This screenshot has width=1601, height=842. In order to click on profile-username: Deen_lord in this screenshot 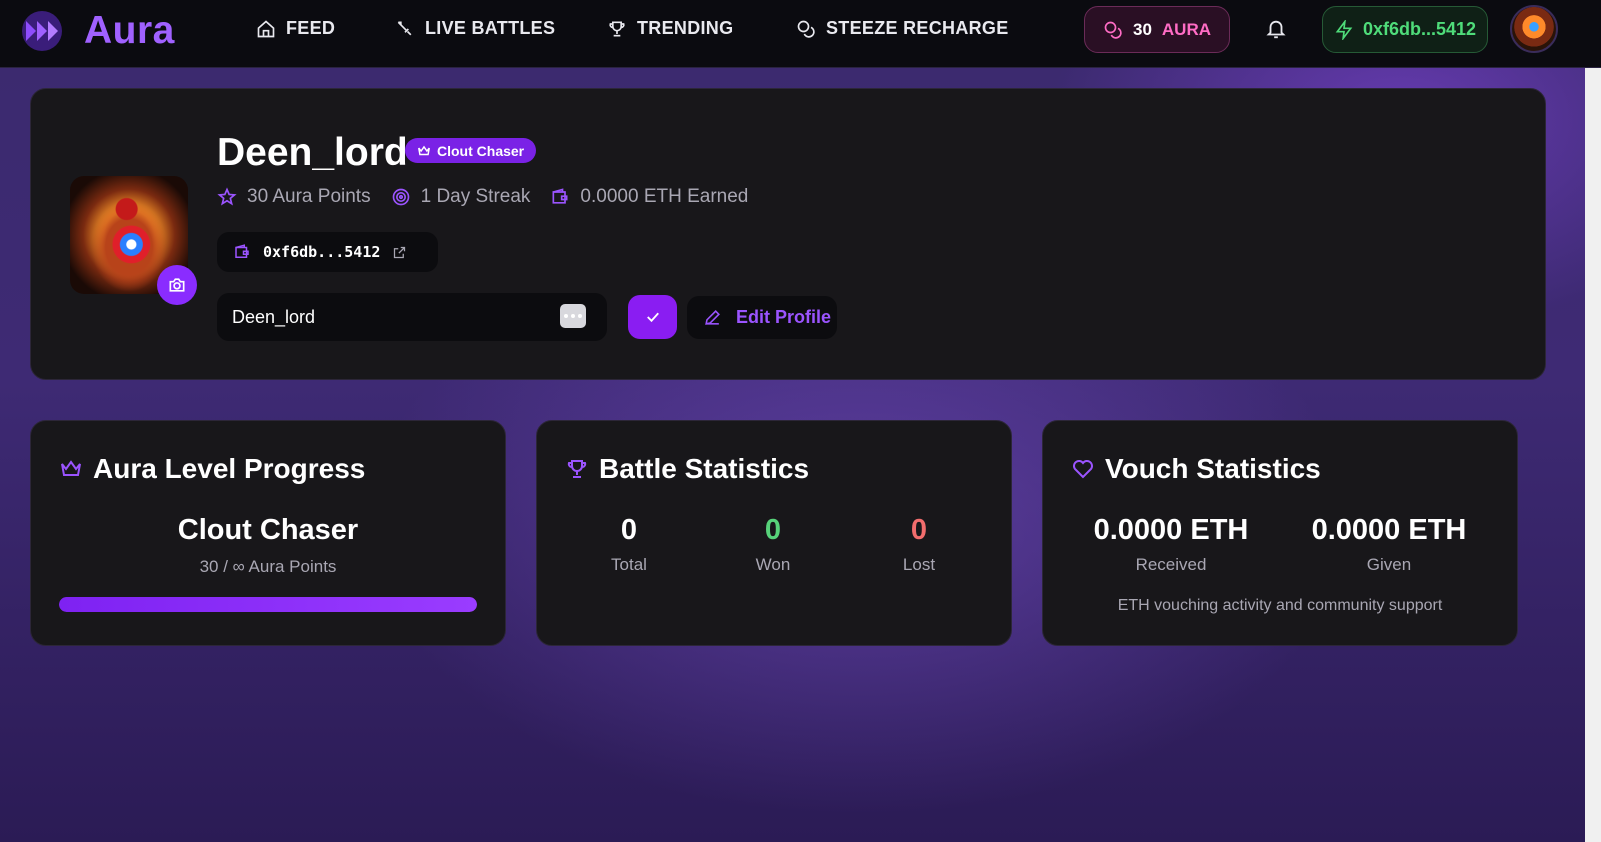, I will do `click(312, 152)`.